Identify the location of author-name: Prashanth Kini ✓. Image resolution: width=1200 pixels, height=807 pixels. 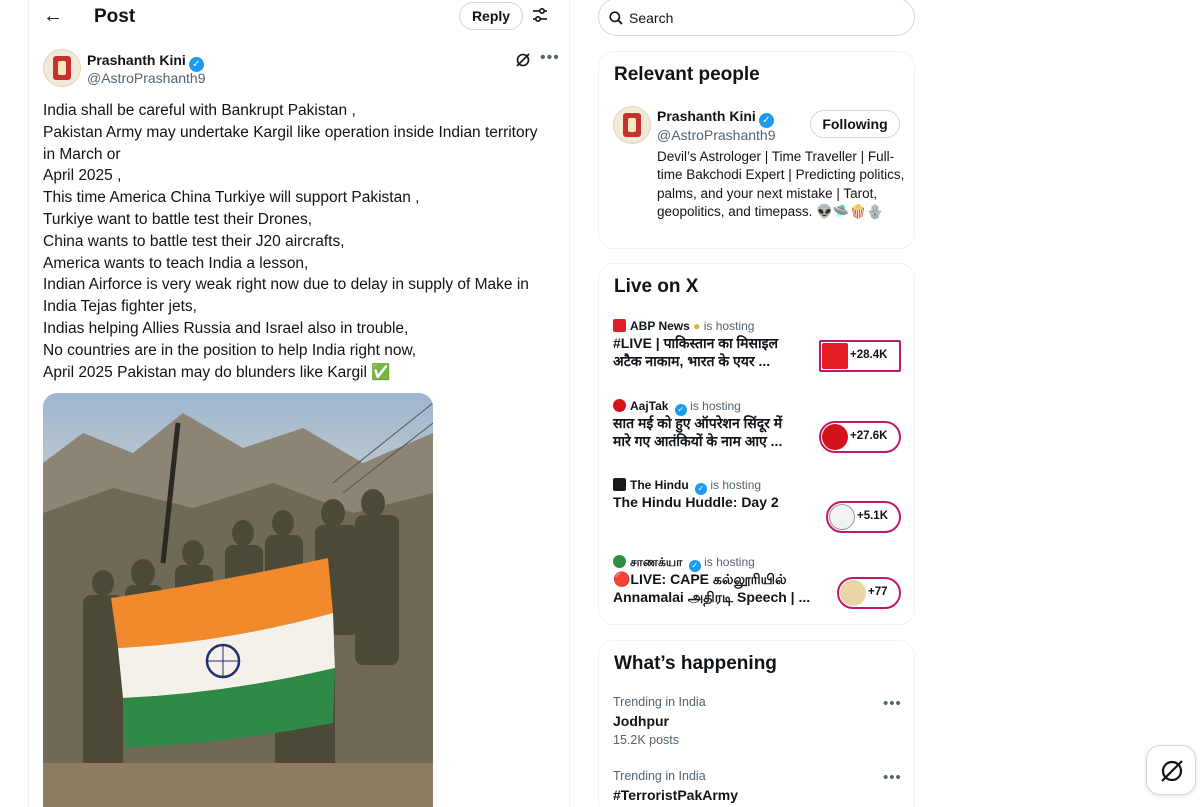
(145, 62).